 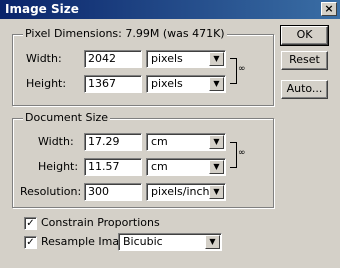 I want to click on resample-method-select: Bicubic ▼, so click(x=170, y=242).